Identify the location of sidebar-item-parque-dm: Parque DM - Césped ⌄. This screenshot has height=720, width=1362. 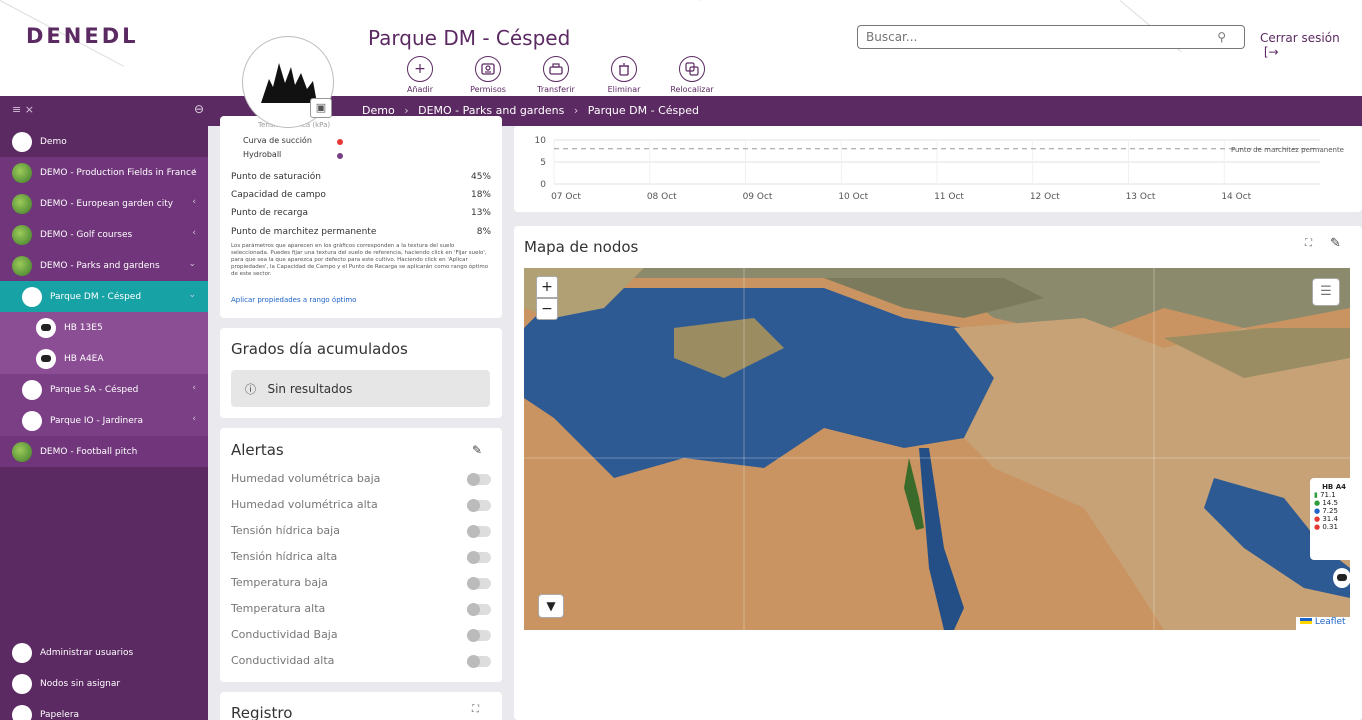
(104, 296).